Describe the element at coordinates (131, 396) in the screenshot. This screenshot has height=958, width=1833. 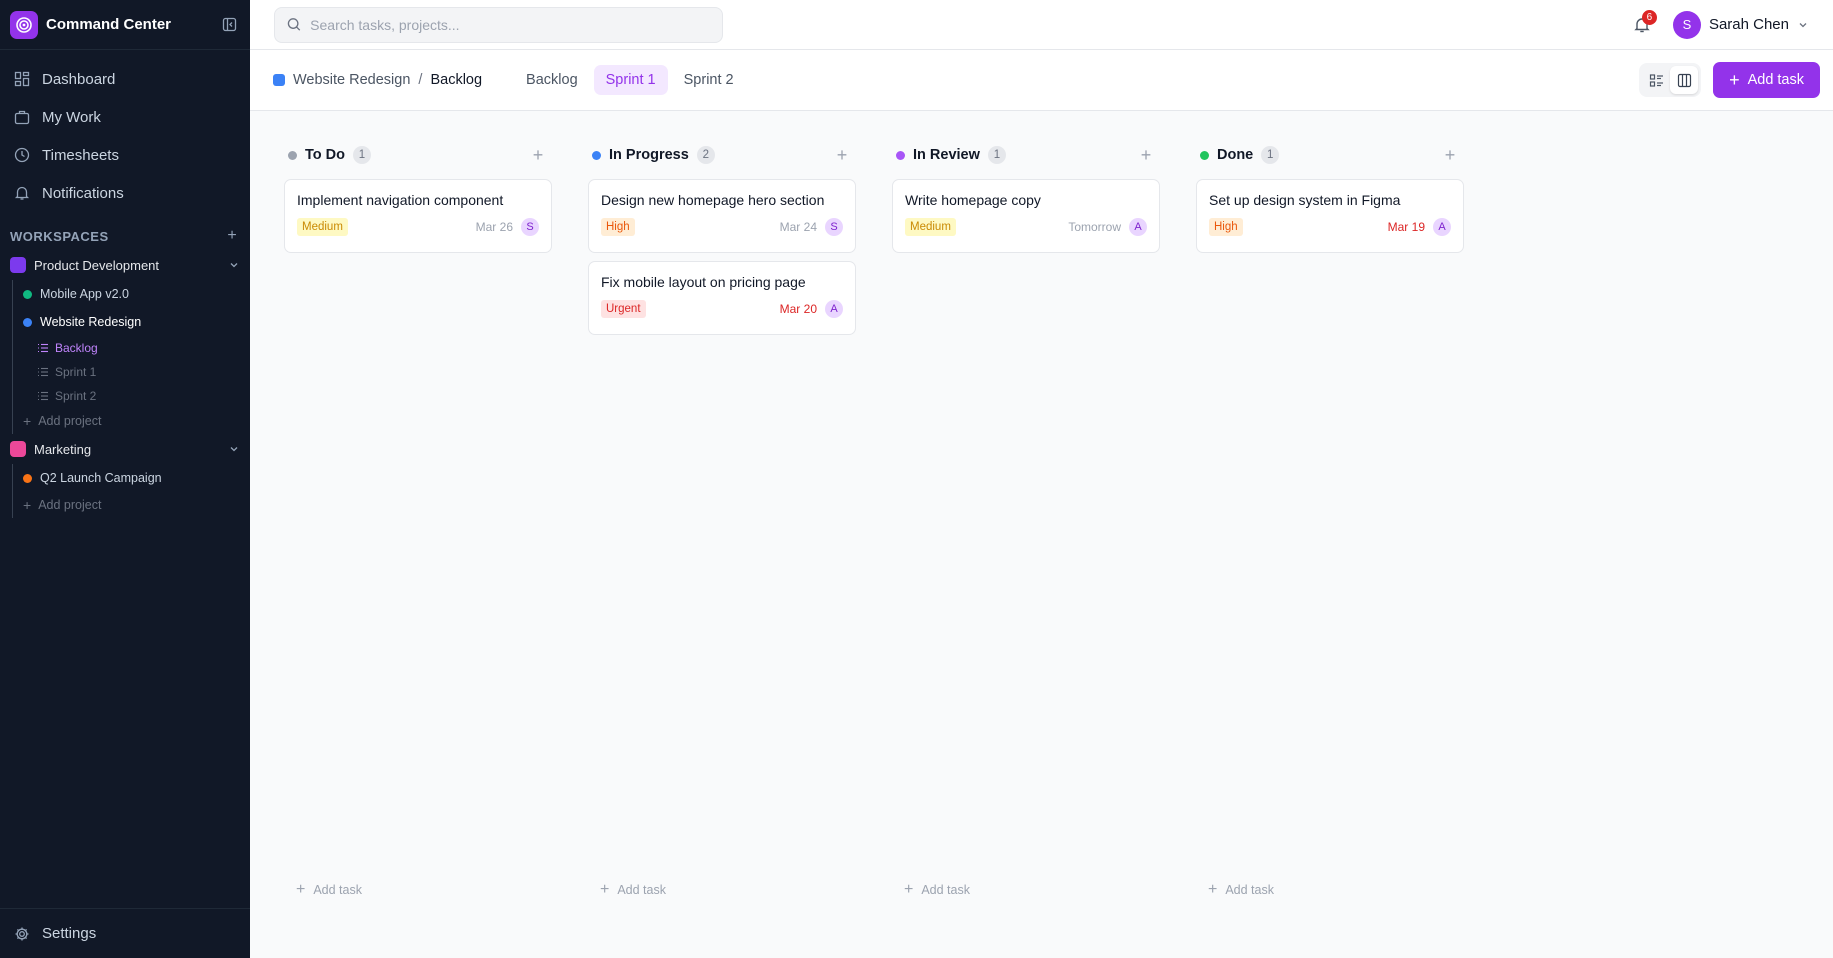
I see `sprint-item-sprint-2: Sprint 2` at that location.